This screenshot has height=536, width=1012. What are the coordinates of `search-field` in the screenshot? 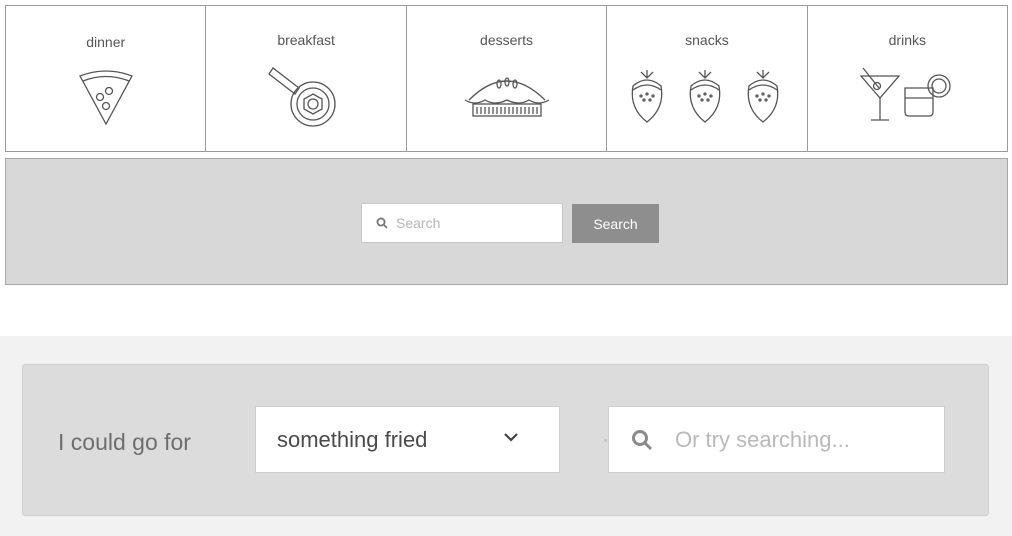 It's located at (462, 223).